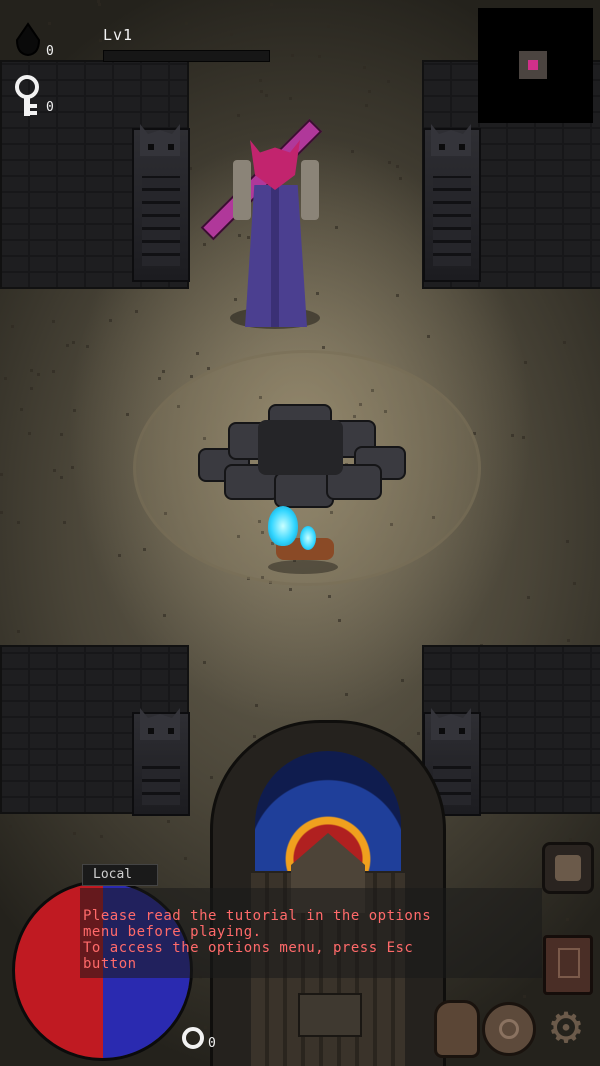 Image resolution: width=600 pixels, height=1066 pixels. What do you see at coordinates (509, 1029) in the screenshot?
I see `compass-button` at bounding box center [509, 1029].